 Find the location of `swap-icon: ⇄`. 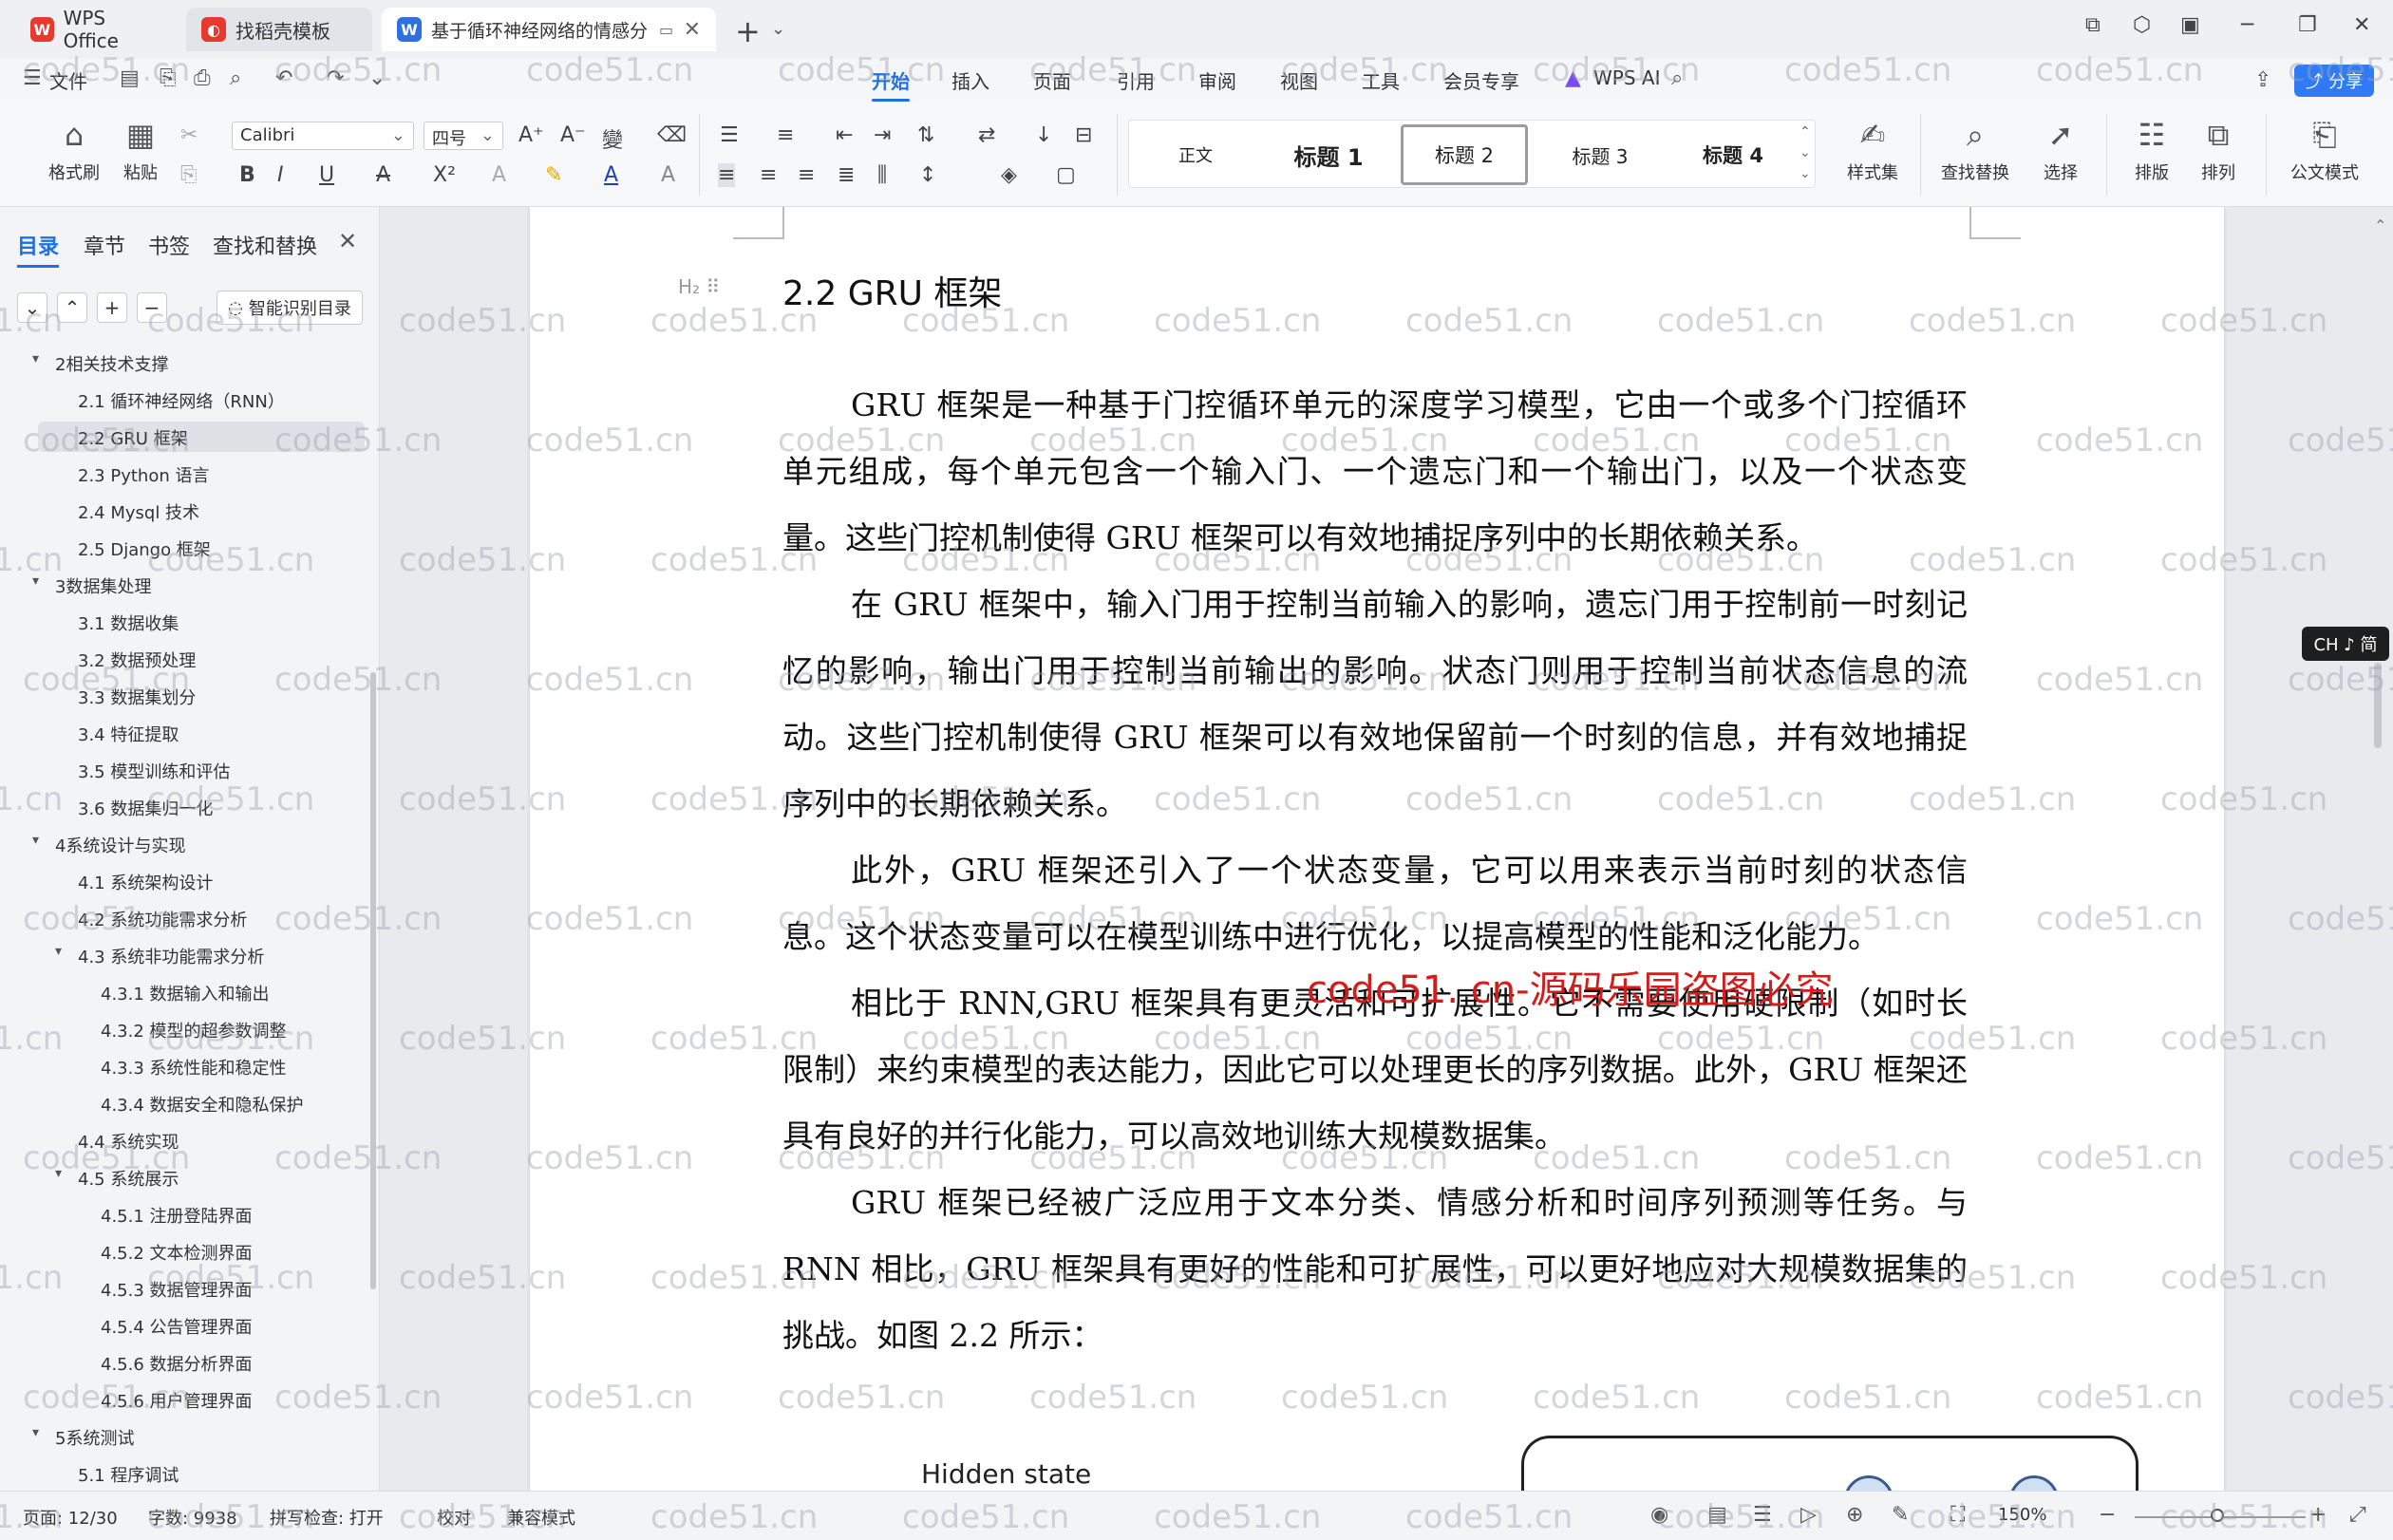

swap-icon: ⇄ is located at coordinates (986, 135).